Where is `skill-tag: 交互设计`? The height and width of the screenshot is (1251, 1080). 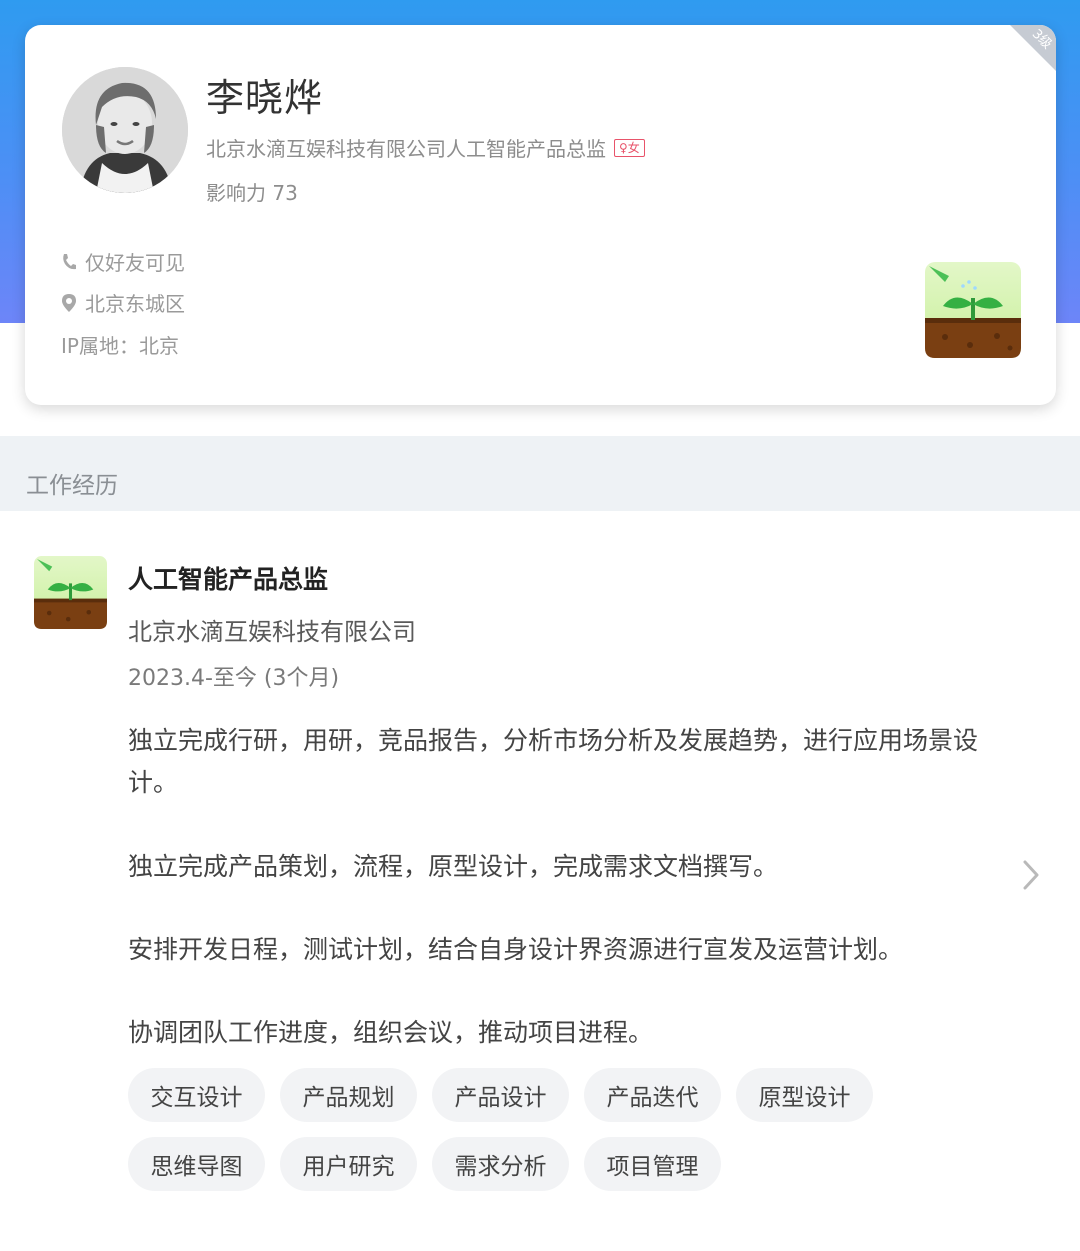 skill-tag: 交互设计 is located at coordinates (196, 1095).